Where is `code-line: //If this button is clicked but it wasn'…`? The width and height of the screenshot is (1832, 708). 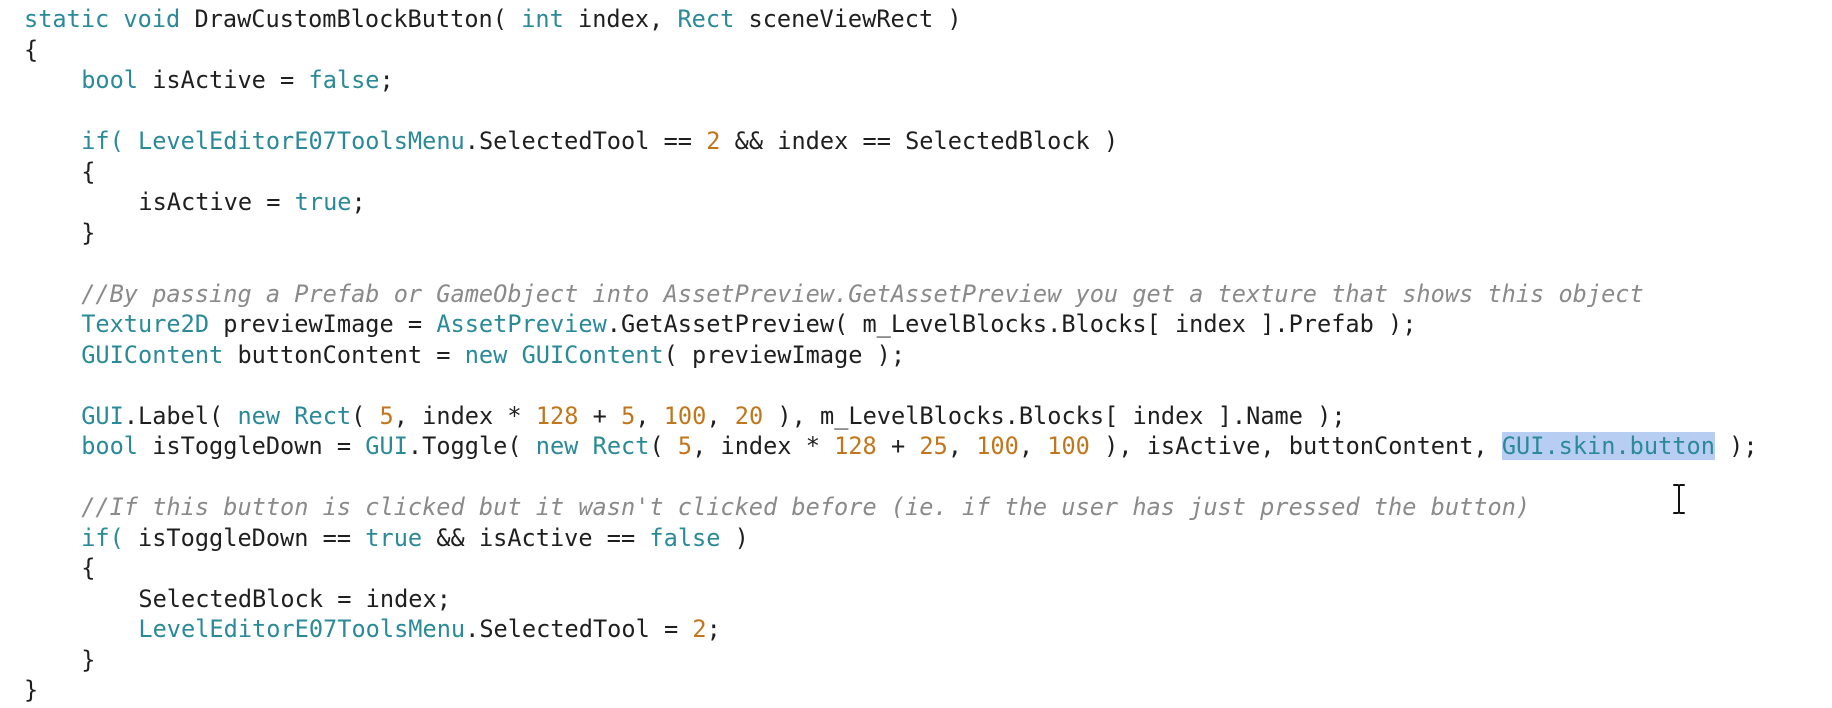 code-line: //If this button is clicked but it wasn'… is located at coordinates (891, 507).